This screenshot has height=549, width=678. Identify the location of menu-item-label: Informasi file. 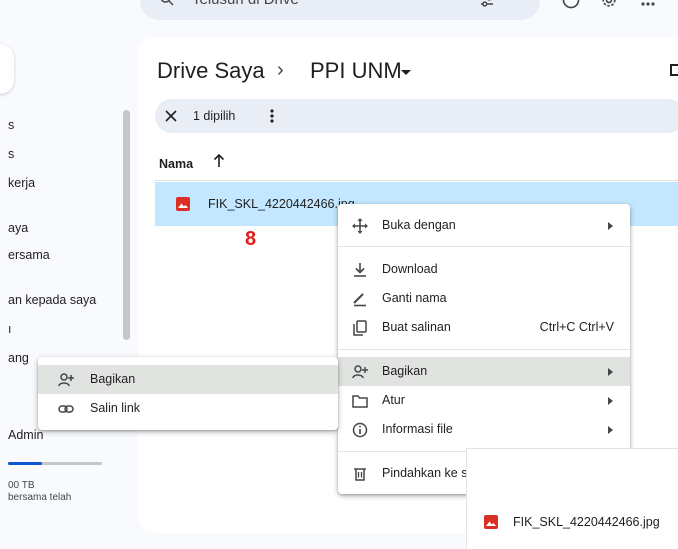
(417, 429).